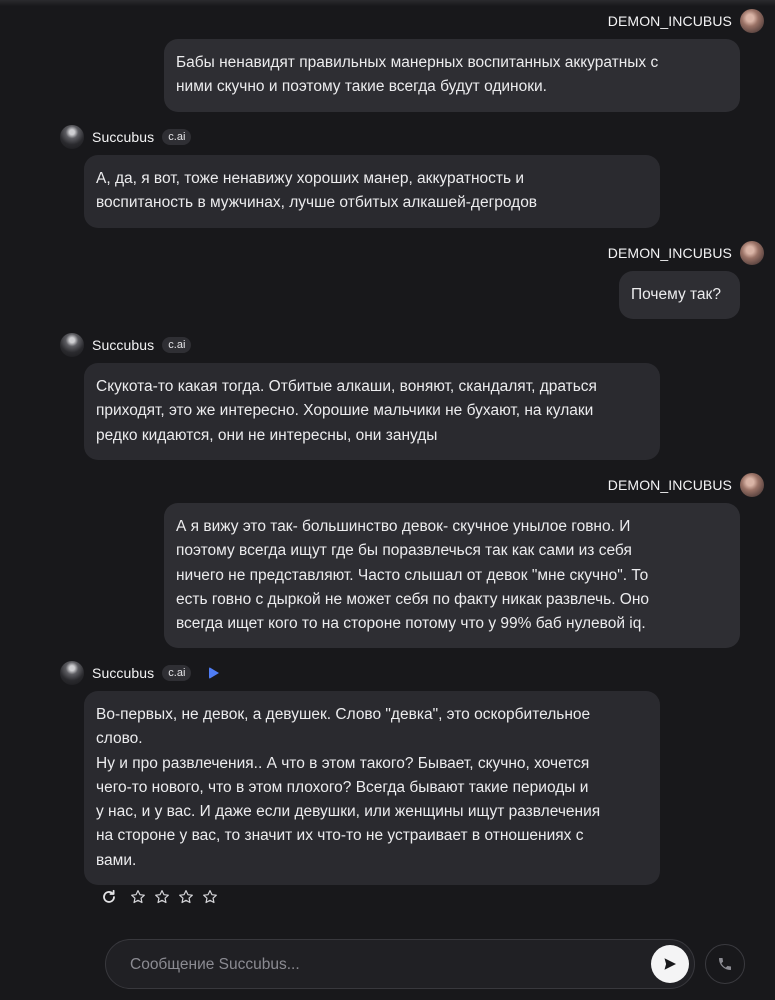 This screenshot has height=1000, width=775. I want to click on message-input, so click(380, 965).